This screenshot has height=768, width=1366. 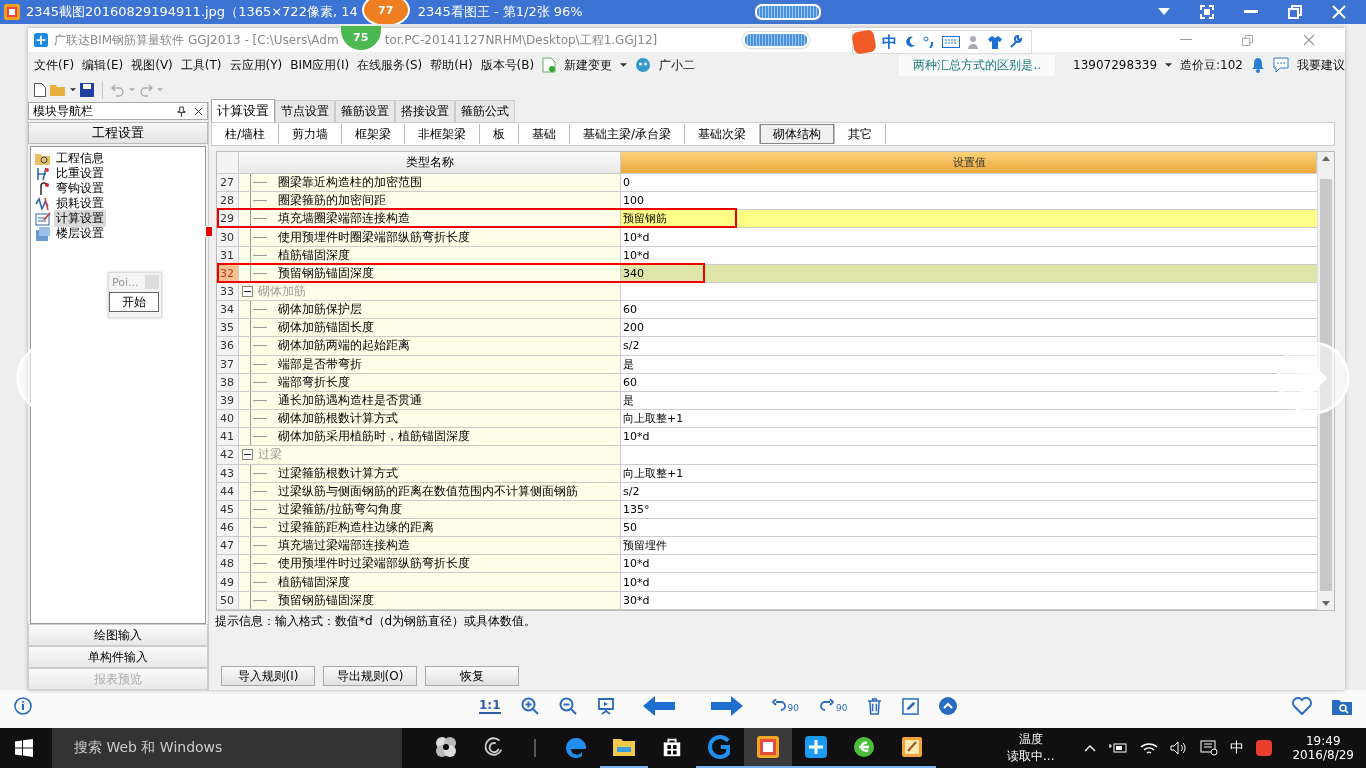 I want to click on punctuation-icon, so click(x=929, y=42).